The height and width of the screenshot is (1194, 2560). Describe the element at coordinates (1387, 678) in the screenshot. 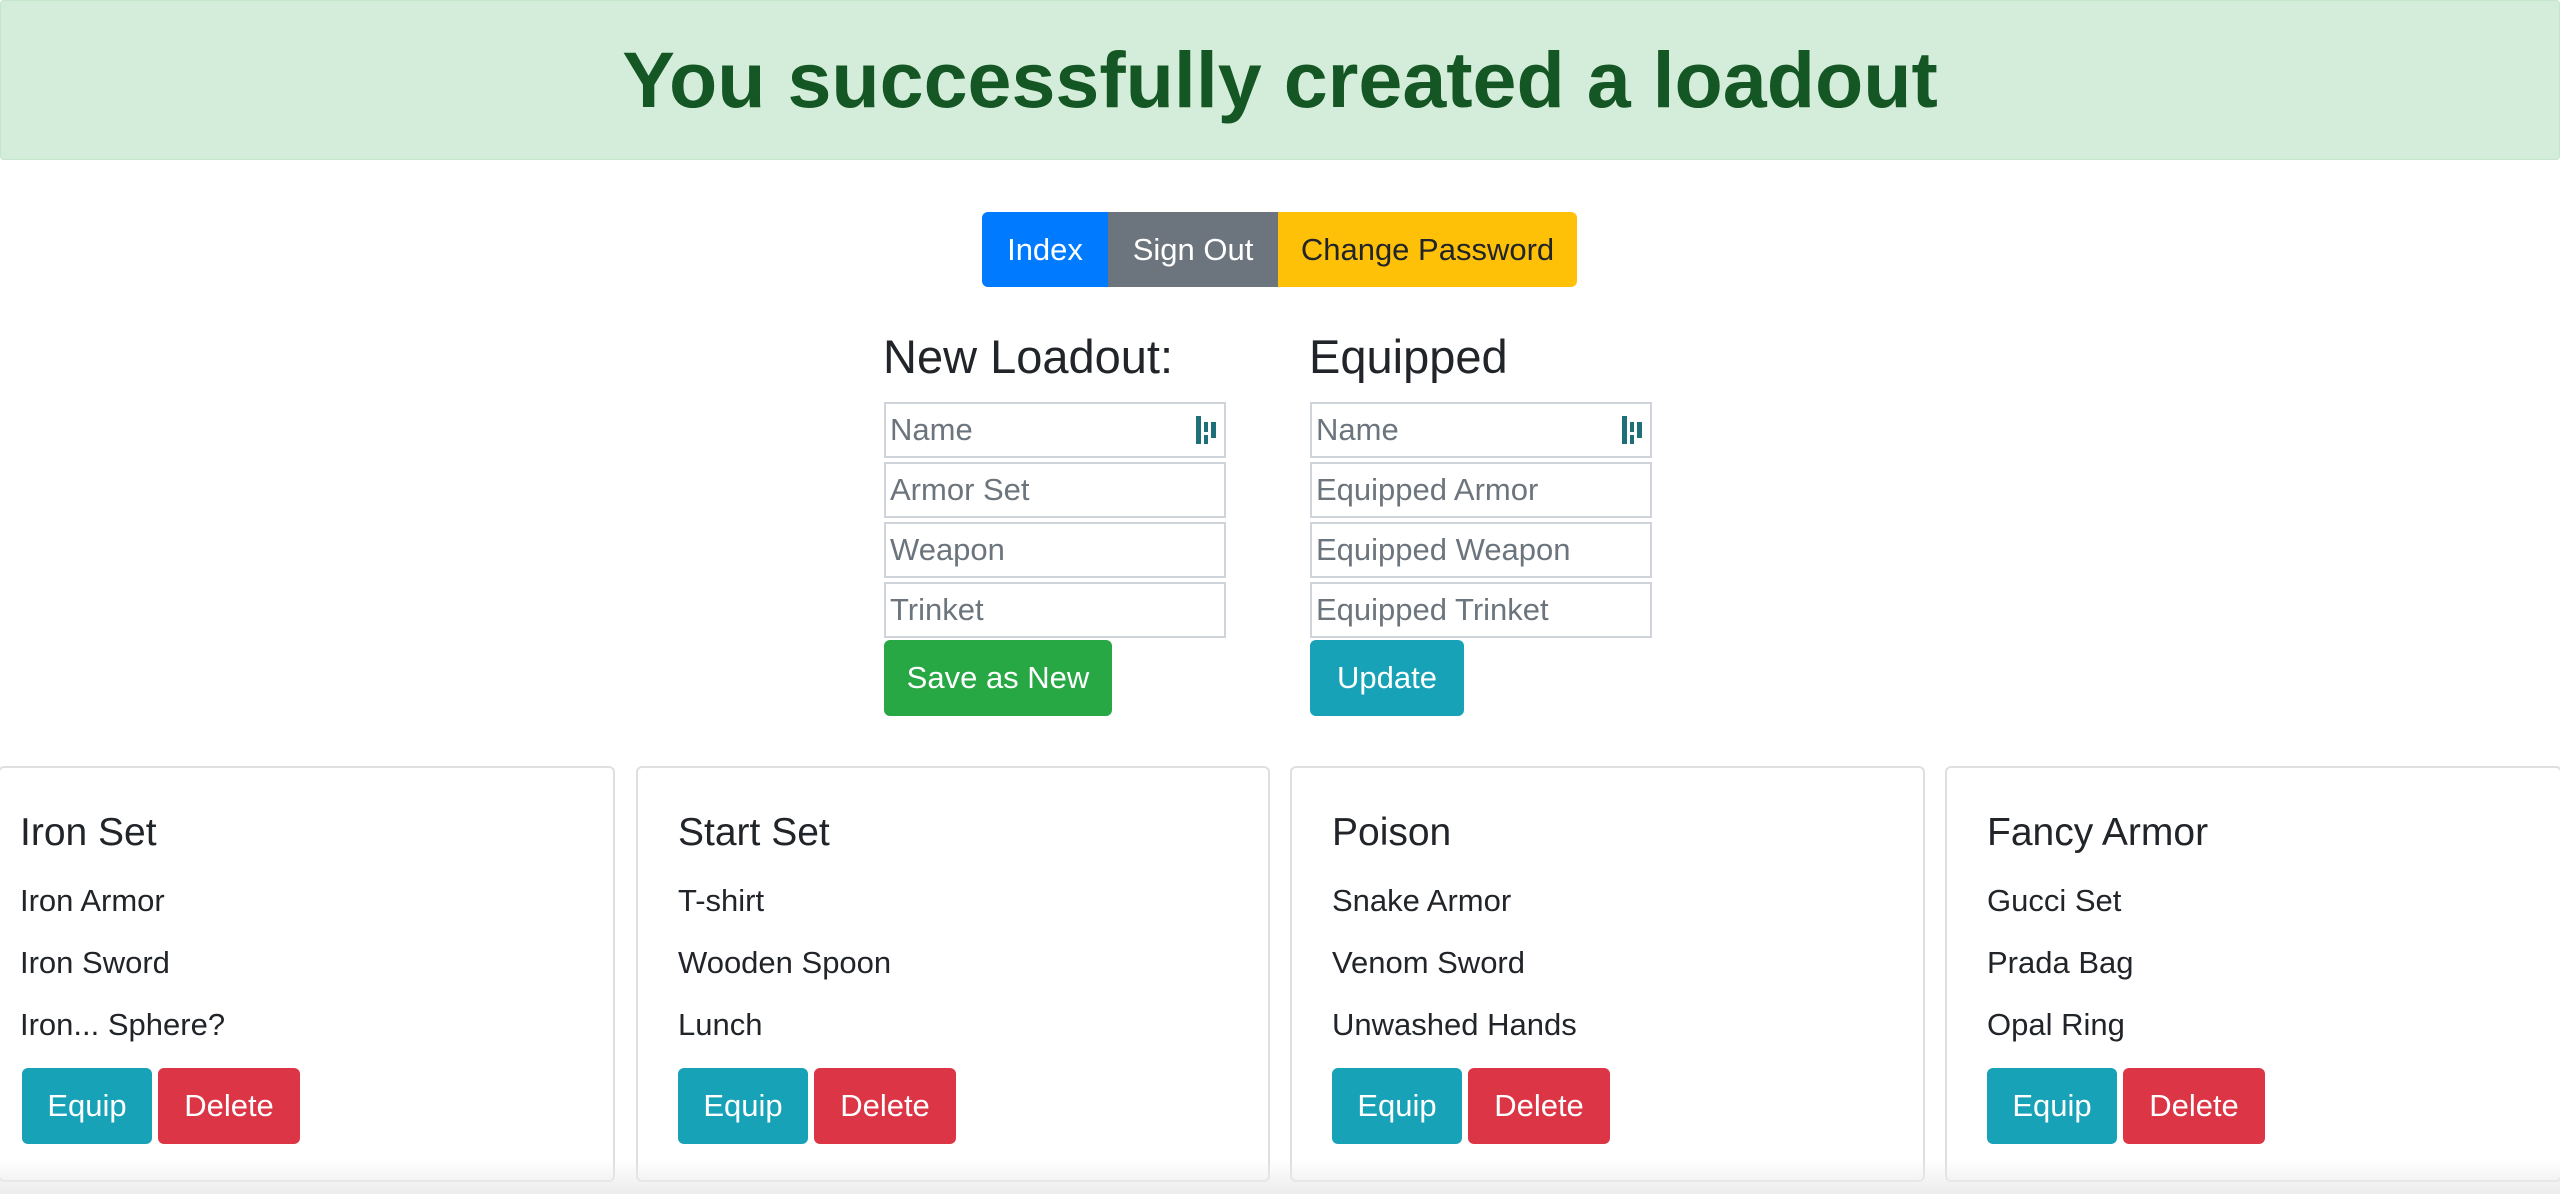

I see `update-button: Update` at that location.